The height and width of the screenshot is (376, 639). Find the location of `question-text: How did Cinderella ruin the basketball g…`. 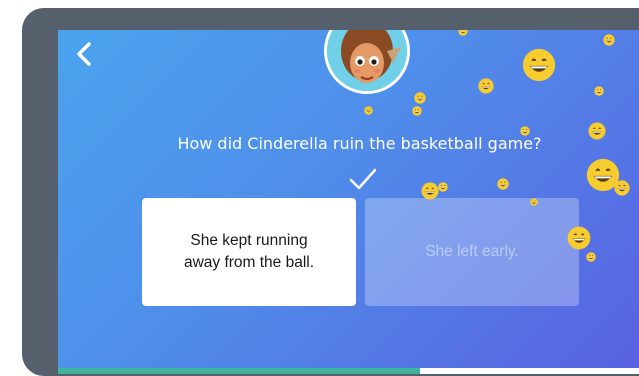

question-text: How did Cinderella ruin the basketball g… is located at coordinates (359, 143).